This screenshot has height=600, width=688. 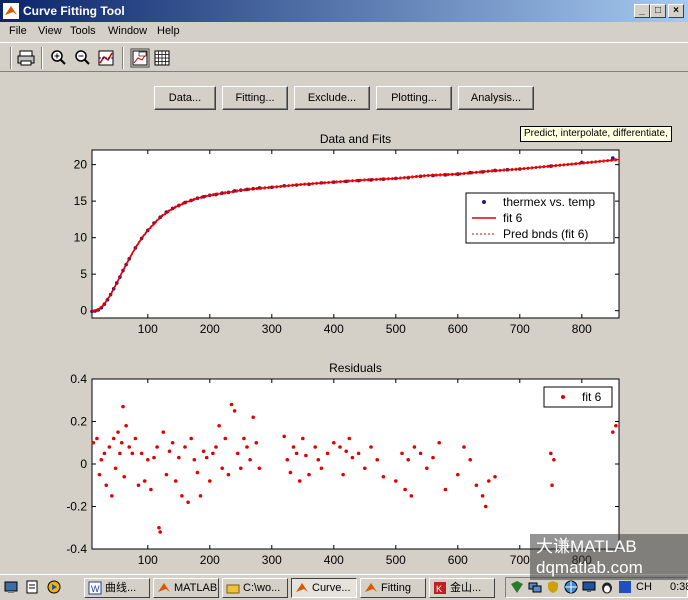 I want to click on y-tick-label: 0.2, so click(x=78, y=422).